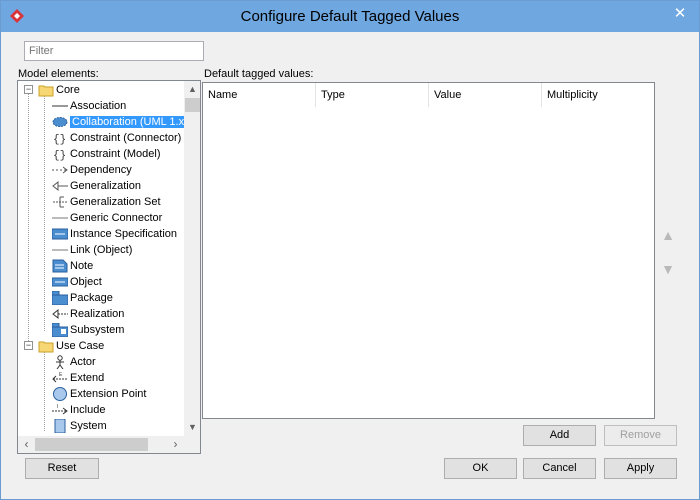 This screenshot has width=700, height=500. I want to click on tree-item-label: Extension Point, so click(108, 394).